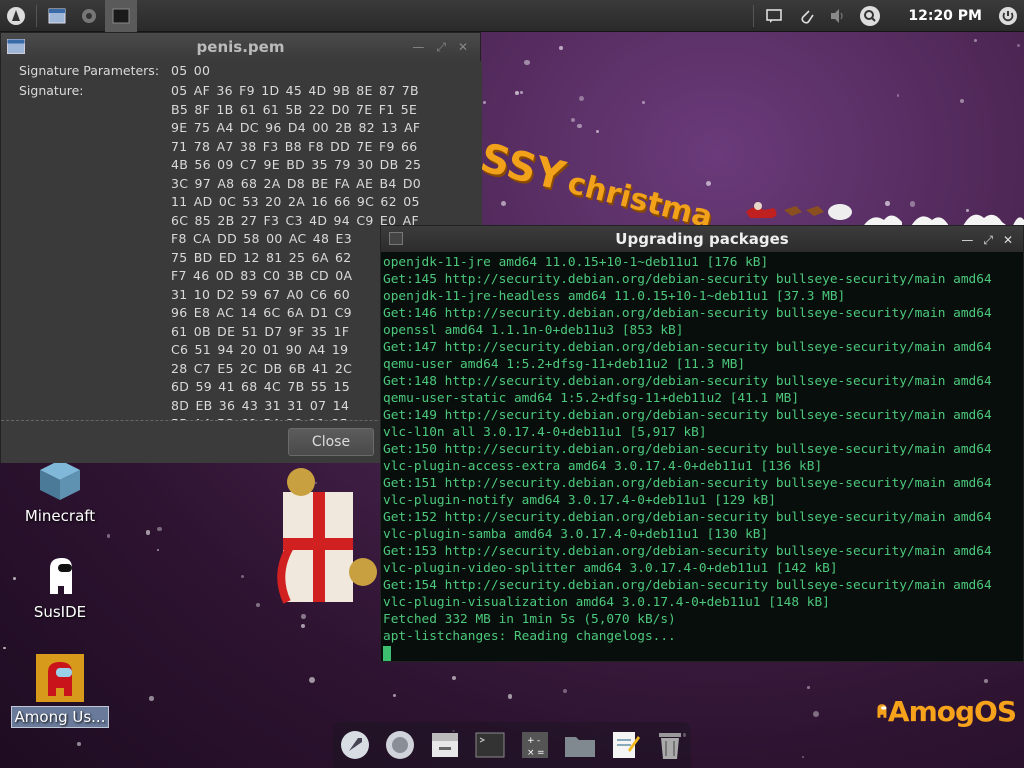 The height and width of the screenshot is (768, 1024). Describe the element at coordinates (331, 442) in the screenshot. I see `close-button: Close` at that location.